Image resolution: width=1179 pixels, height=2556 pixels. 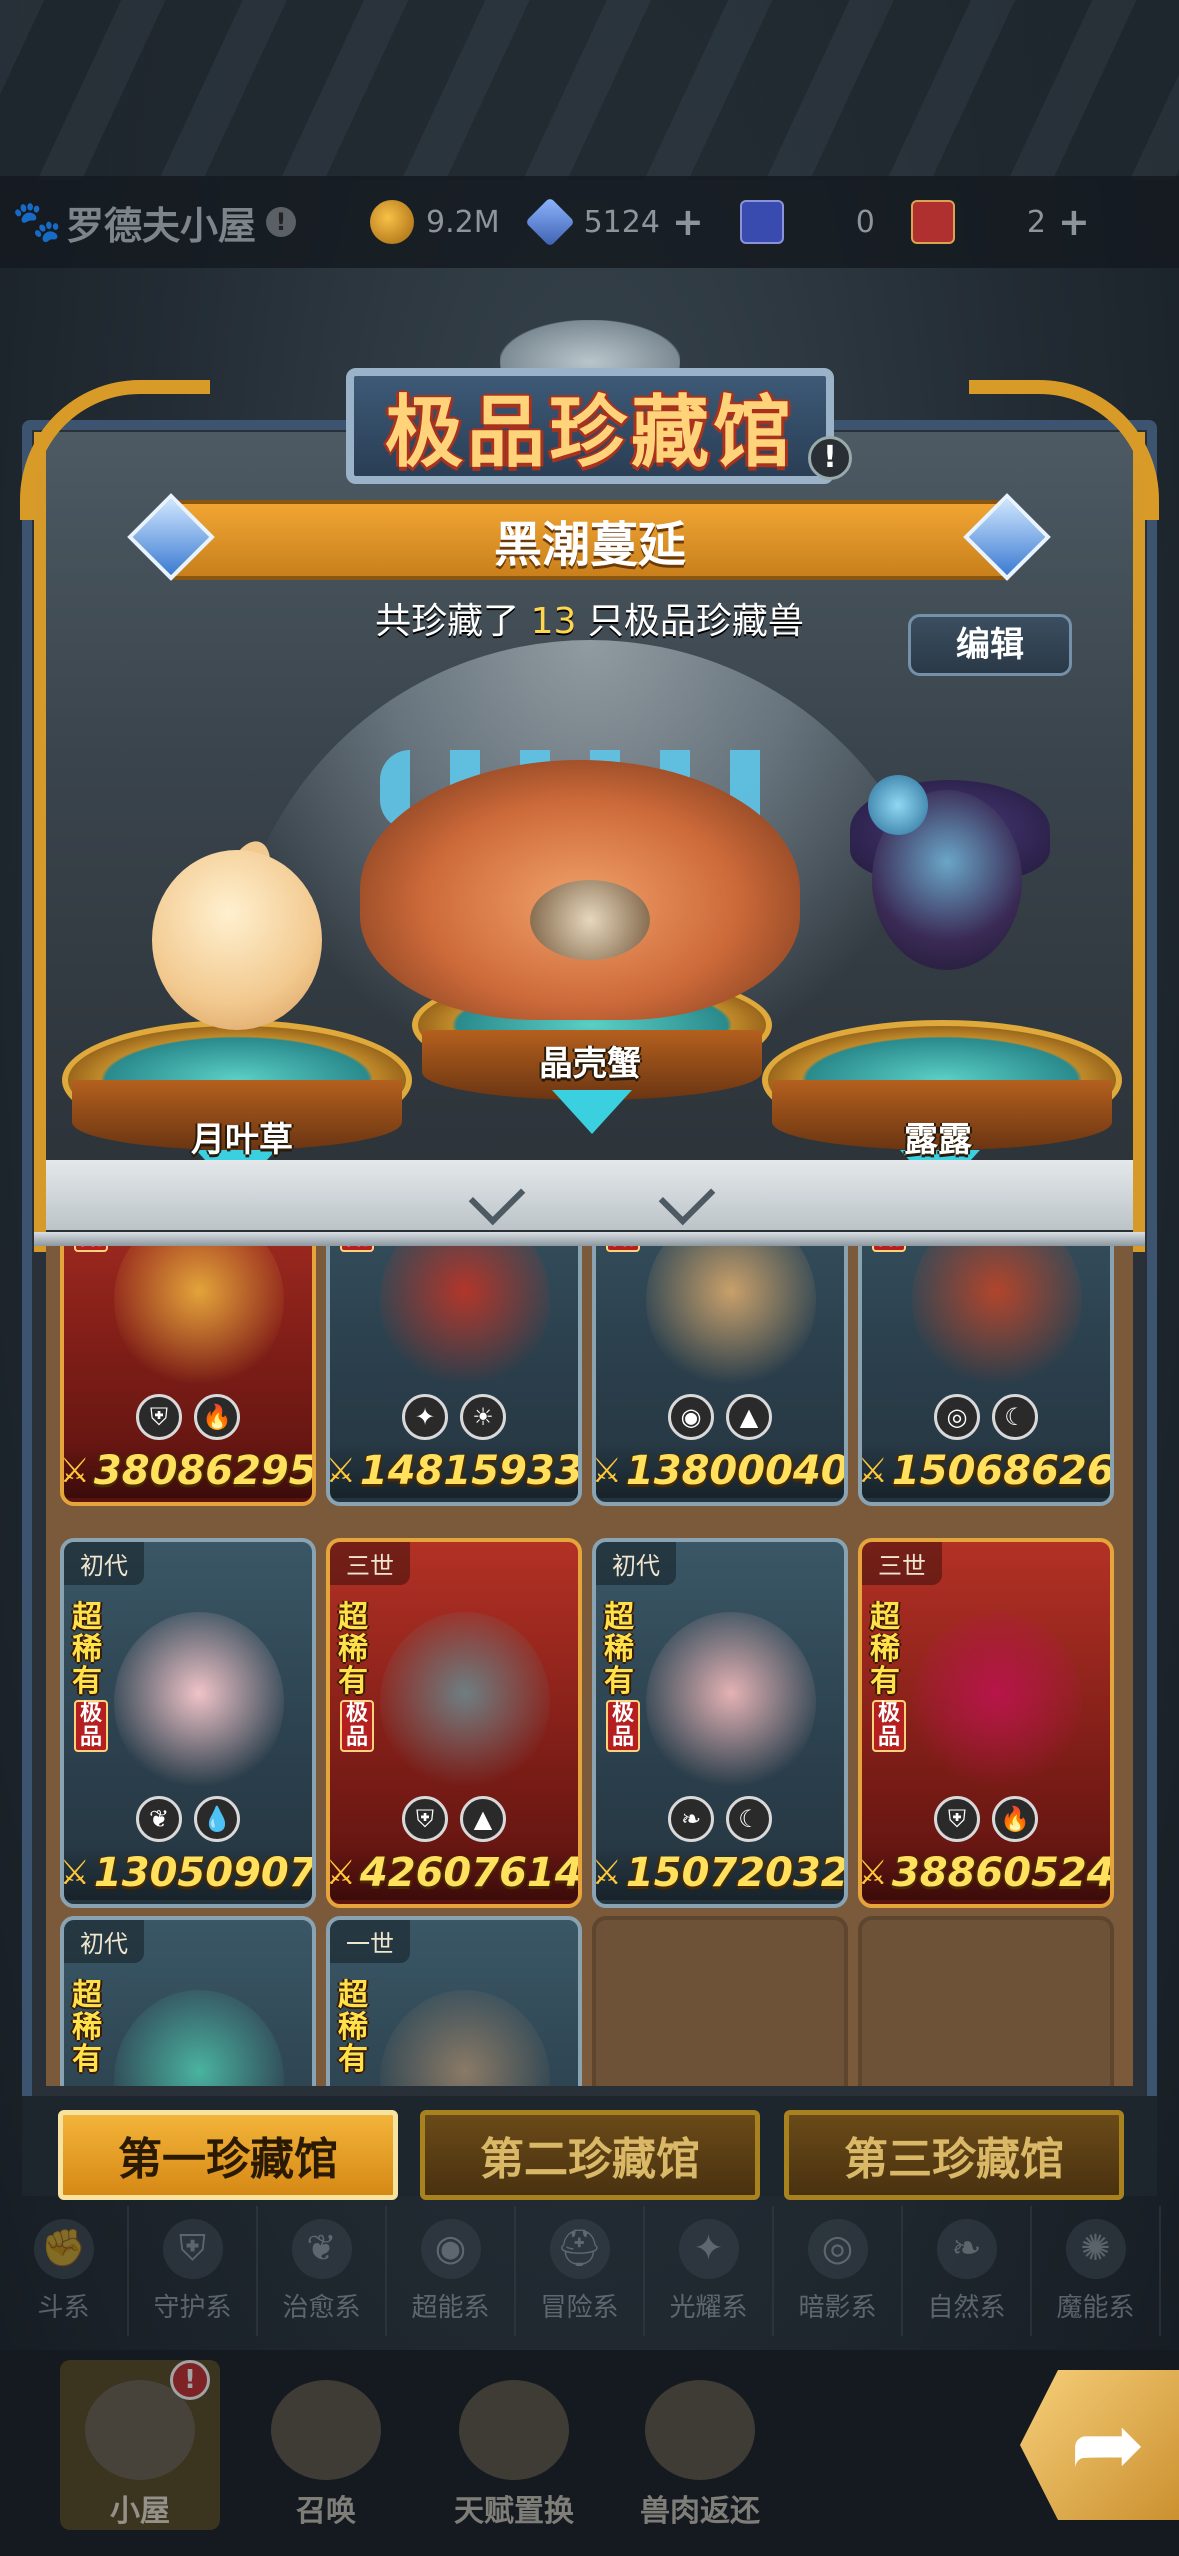 What do you see at coordinates (1036, 222) in the screenshot?
I see `card-b-value: 2` at bounding box center [1036, 222].